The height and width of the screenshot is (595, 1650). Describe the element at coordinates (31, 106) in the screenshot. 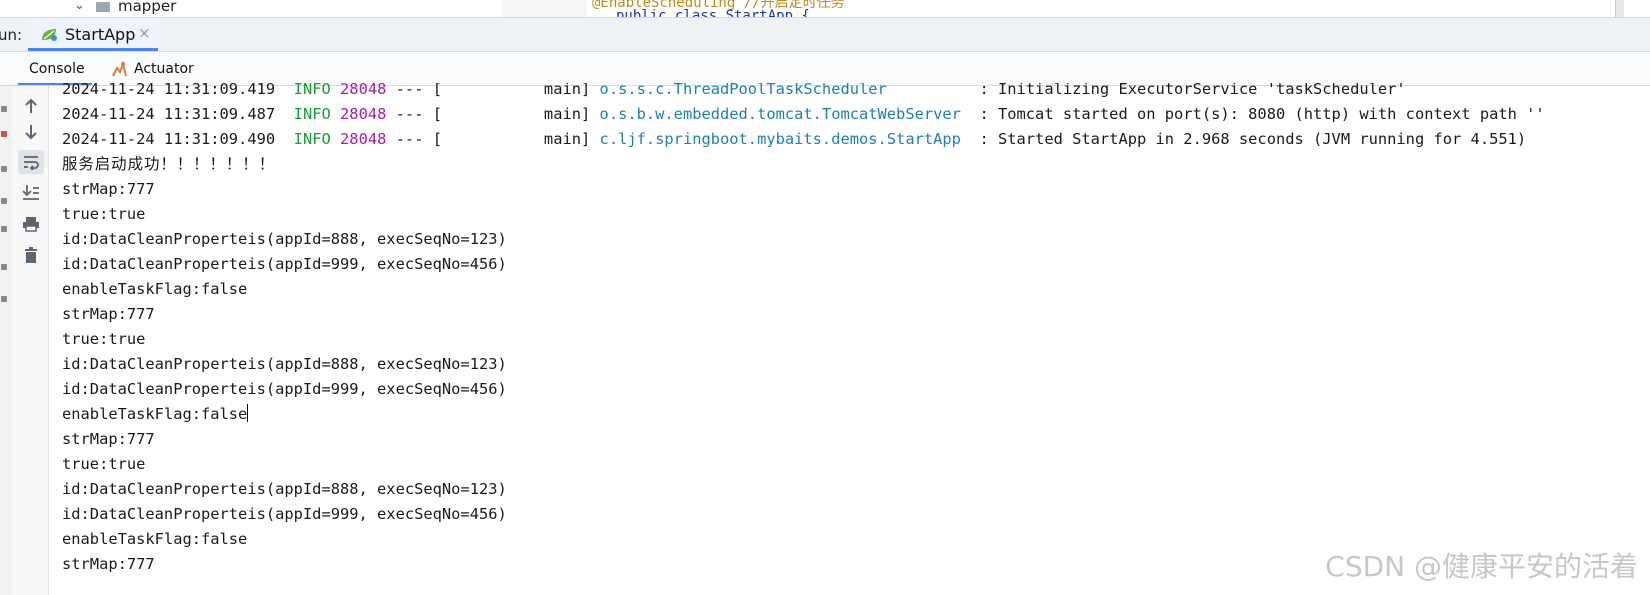

I see `arrow-up-icon` at that location.